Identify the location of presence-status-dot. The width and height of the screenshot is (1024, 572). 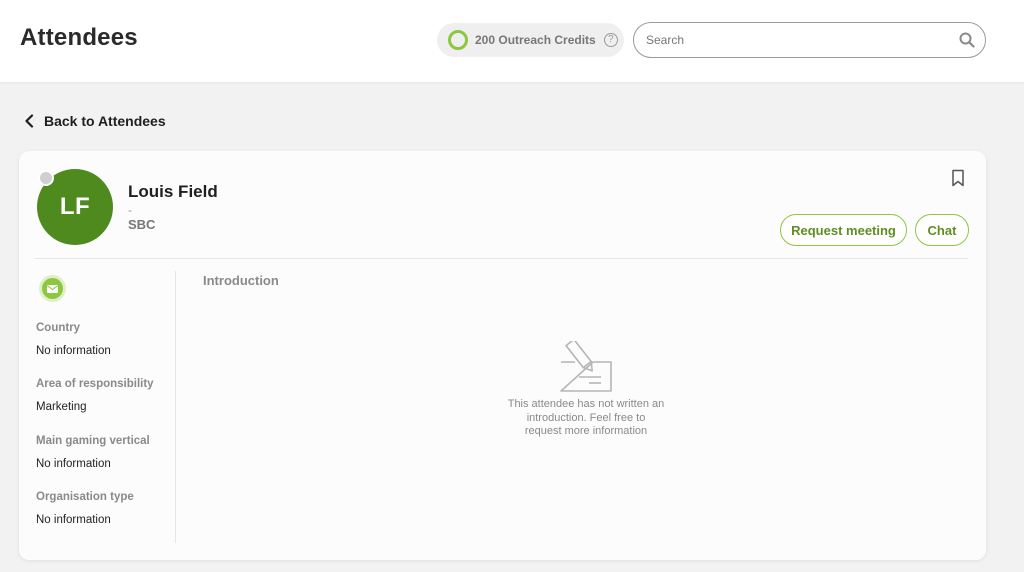
(46, 178).